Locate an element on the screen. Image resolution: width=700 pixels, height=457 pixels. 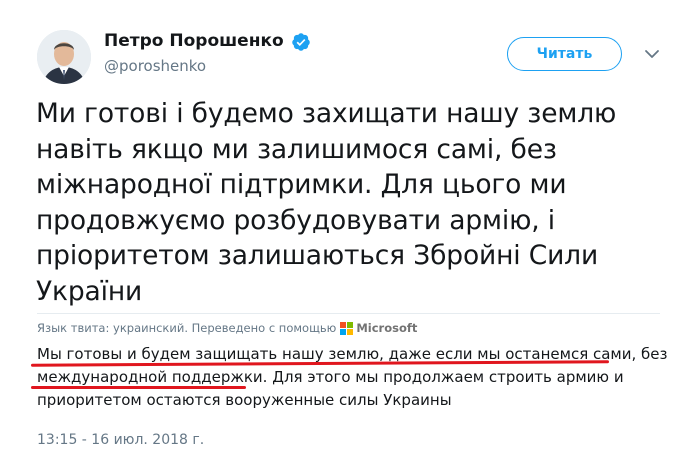
follow-button: Читать is located at coordinates (564, 54).